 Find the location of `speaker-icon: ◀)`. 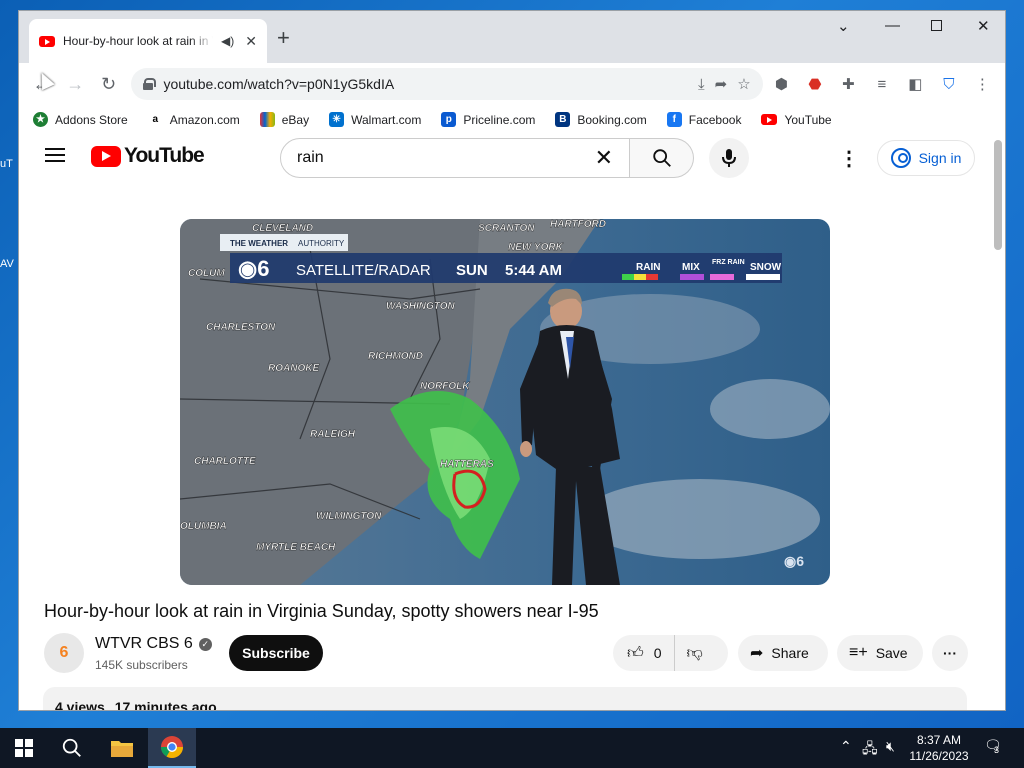

speaker-icon: ◀) is located at coordinates (227, 41).